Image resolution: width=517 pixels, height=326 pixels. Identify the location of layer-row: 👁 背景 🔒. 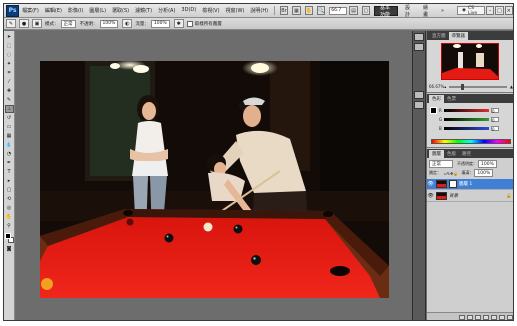
(470, 196).